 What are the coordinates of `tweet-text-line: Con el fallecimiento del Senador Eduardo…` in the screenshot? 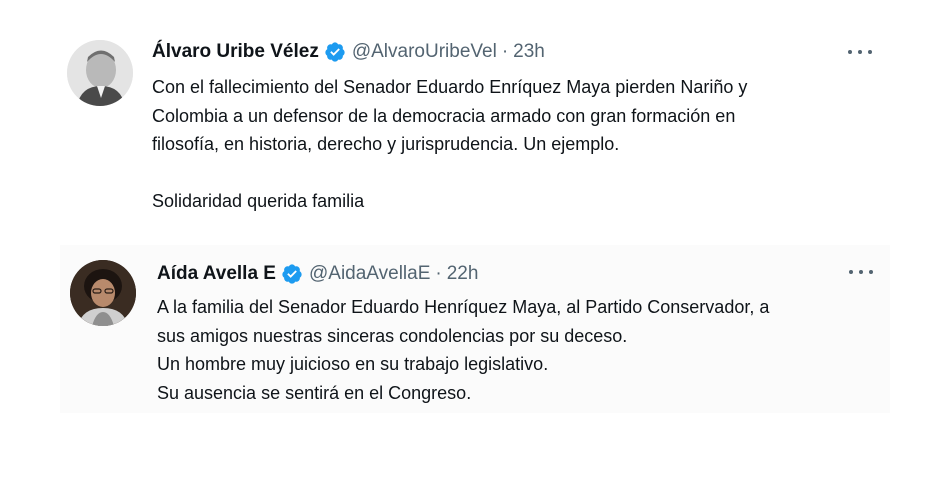 It's located at (450, 87).